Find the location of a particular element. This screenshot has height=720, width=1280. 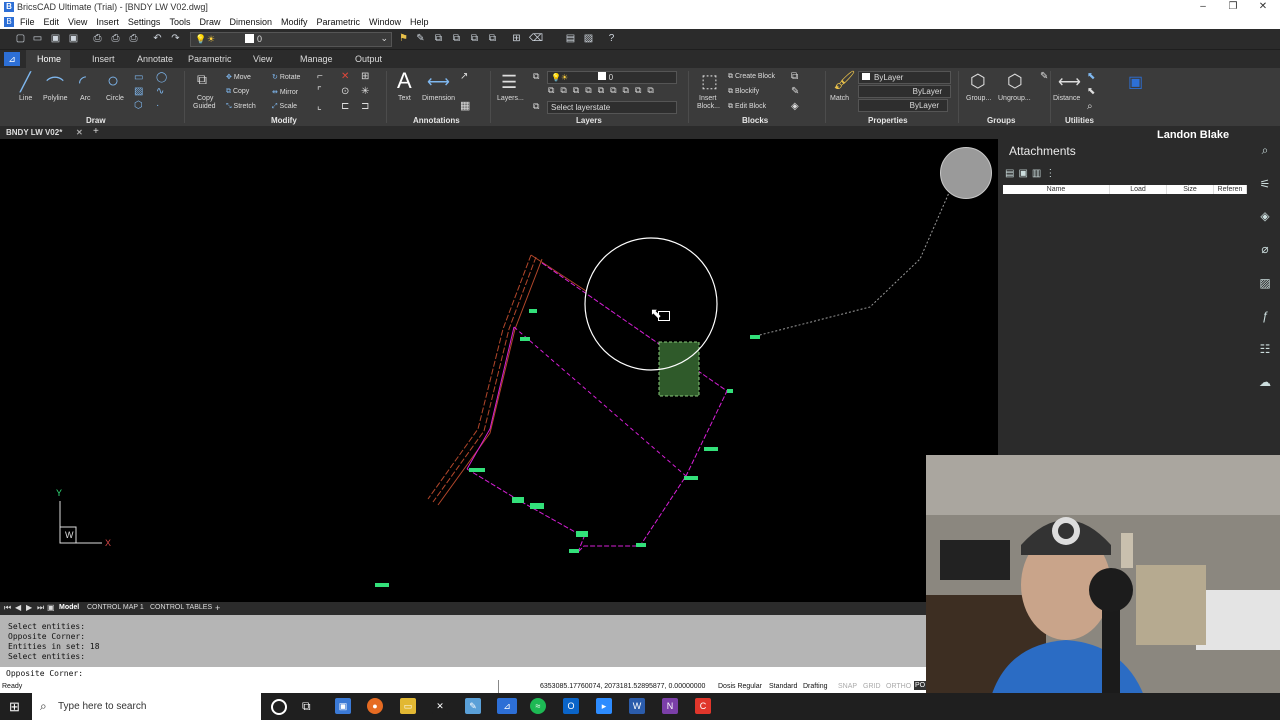

join-icon: ⊐ is located at coordinates (365, 106).